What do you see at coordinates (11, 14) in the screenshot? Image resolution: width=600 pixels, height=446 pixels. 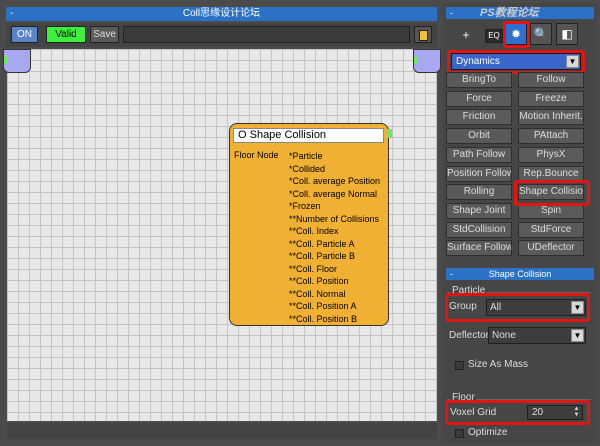 I see `minimize-dash: -` at bounding box center [11, 14].